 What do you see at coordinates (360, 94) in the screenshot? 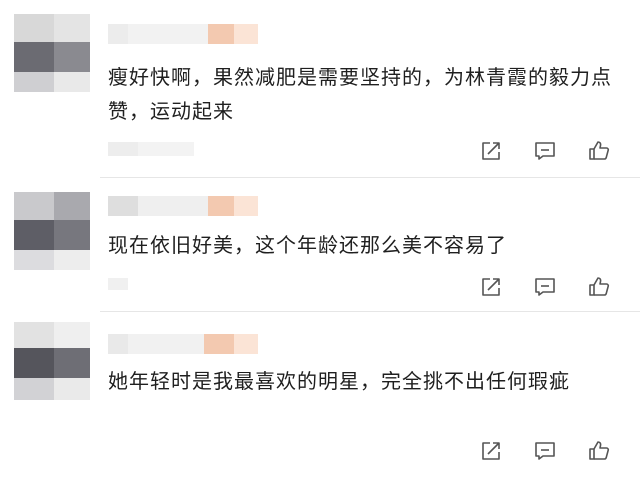
I see `comment-text: 瘦好快啊，果然减肥是需要坚持的，为林青霞的毅力点赞，运动起来` at bounding box center [360, 94].